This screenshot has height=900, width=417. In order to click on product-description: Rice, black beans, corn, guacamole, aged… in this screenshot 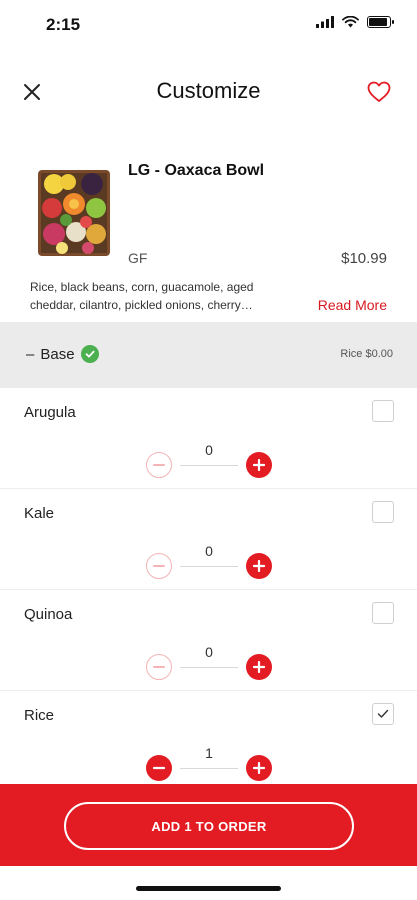, I will do `click(142, 296)`.